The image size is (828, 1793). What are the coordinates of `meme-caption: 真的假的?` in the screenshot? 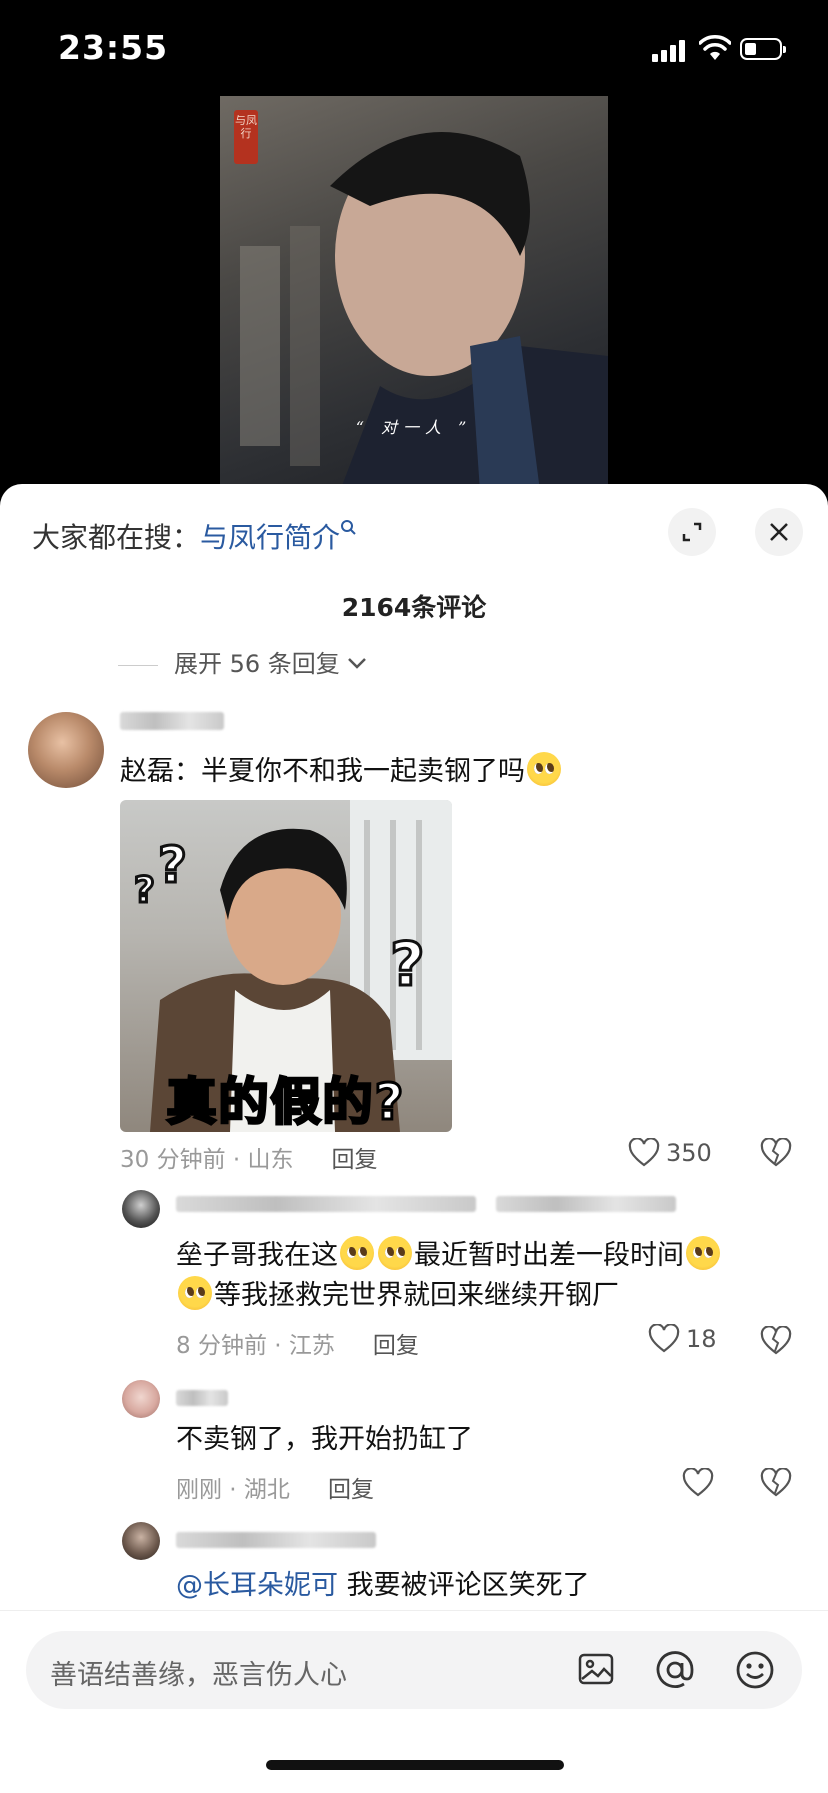 It's located at (285, 1102).